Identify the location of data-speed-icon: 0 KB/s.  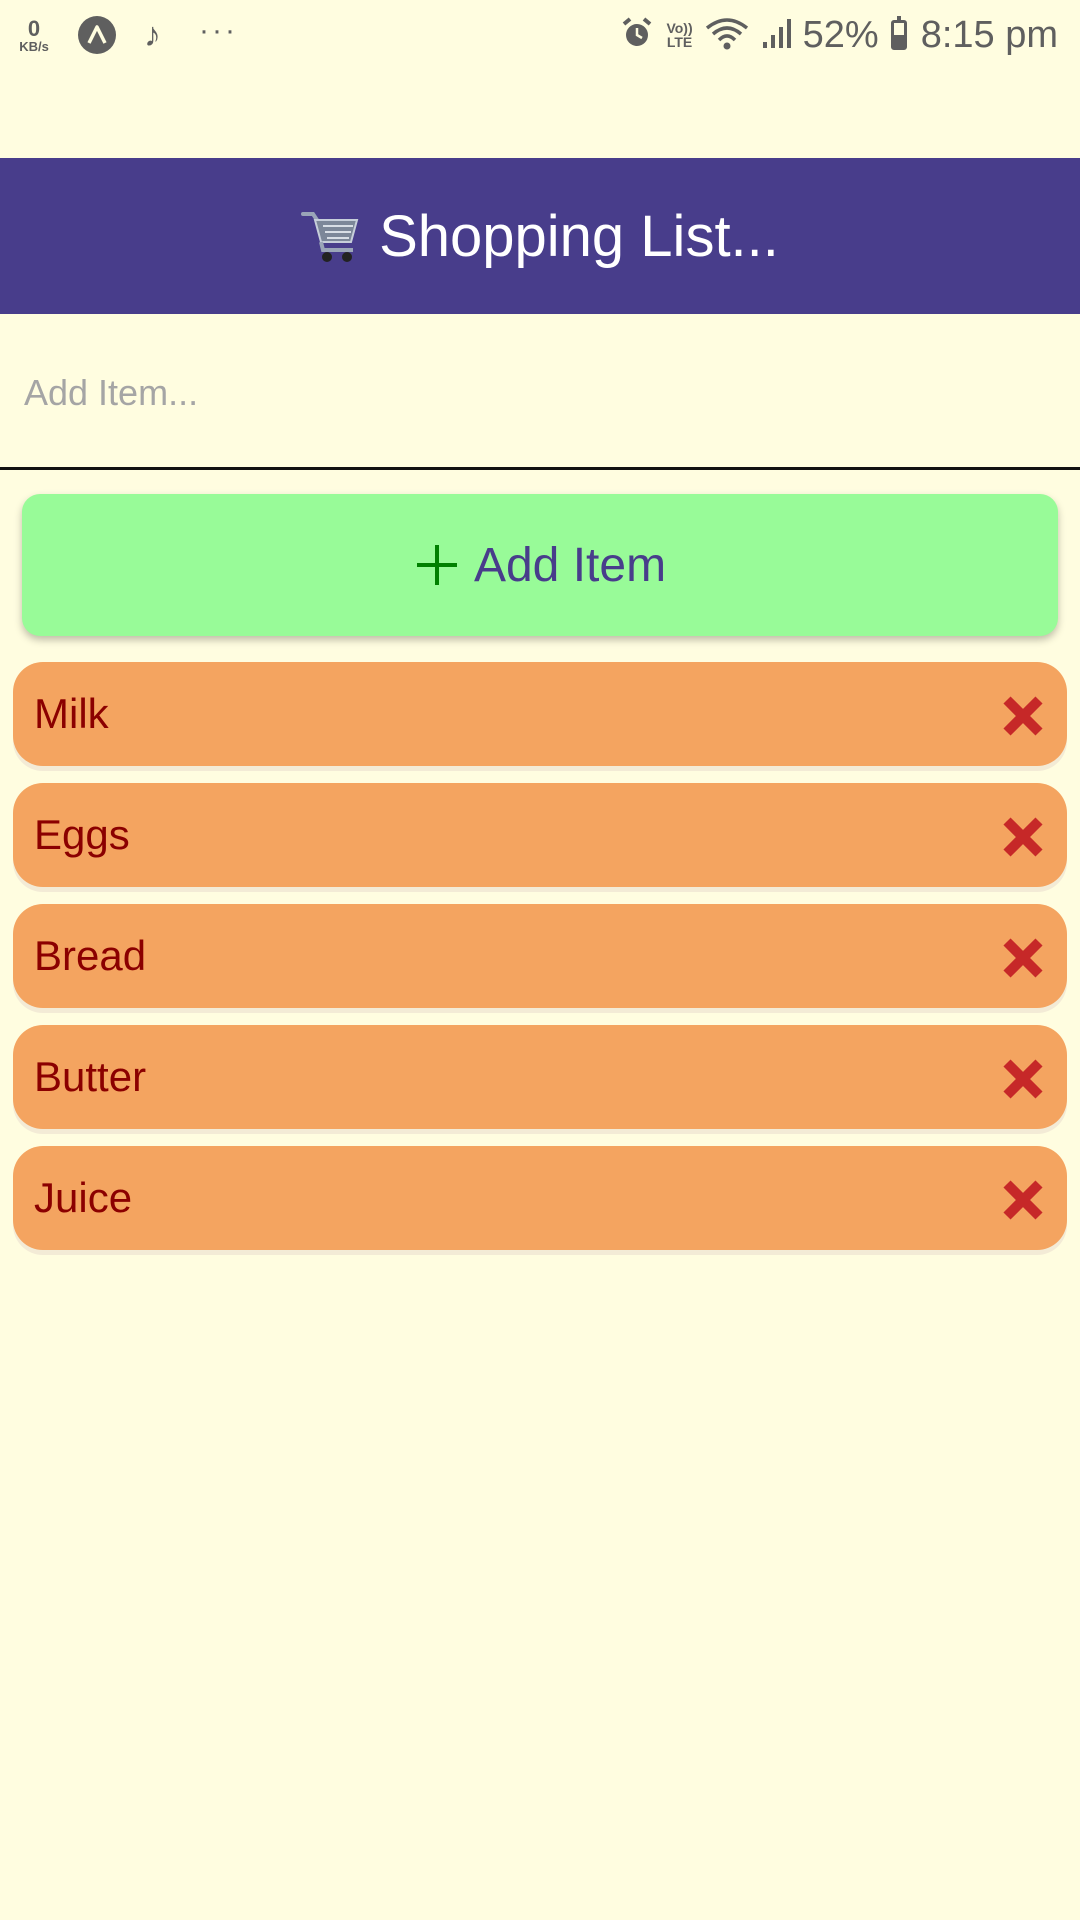
(34, 34).